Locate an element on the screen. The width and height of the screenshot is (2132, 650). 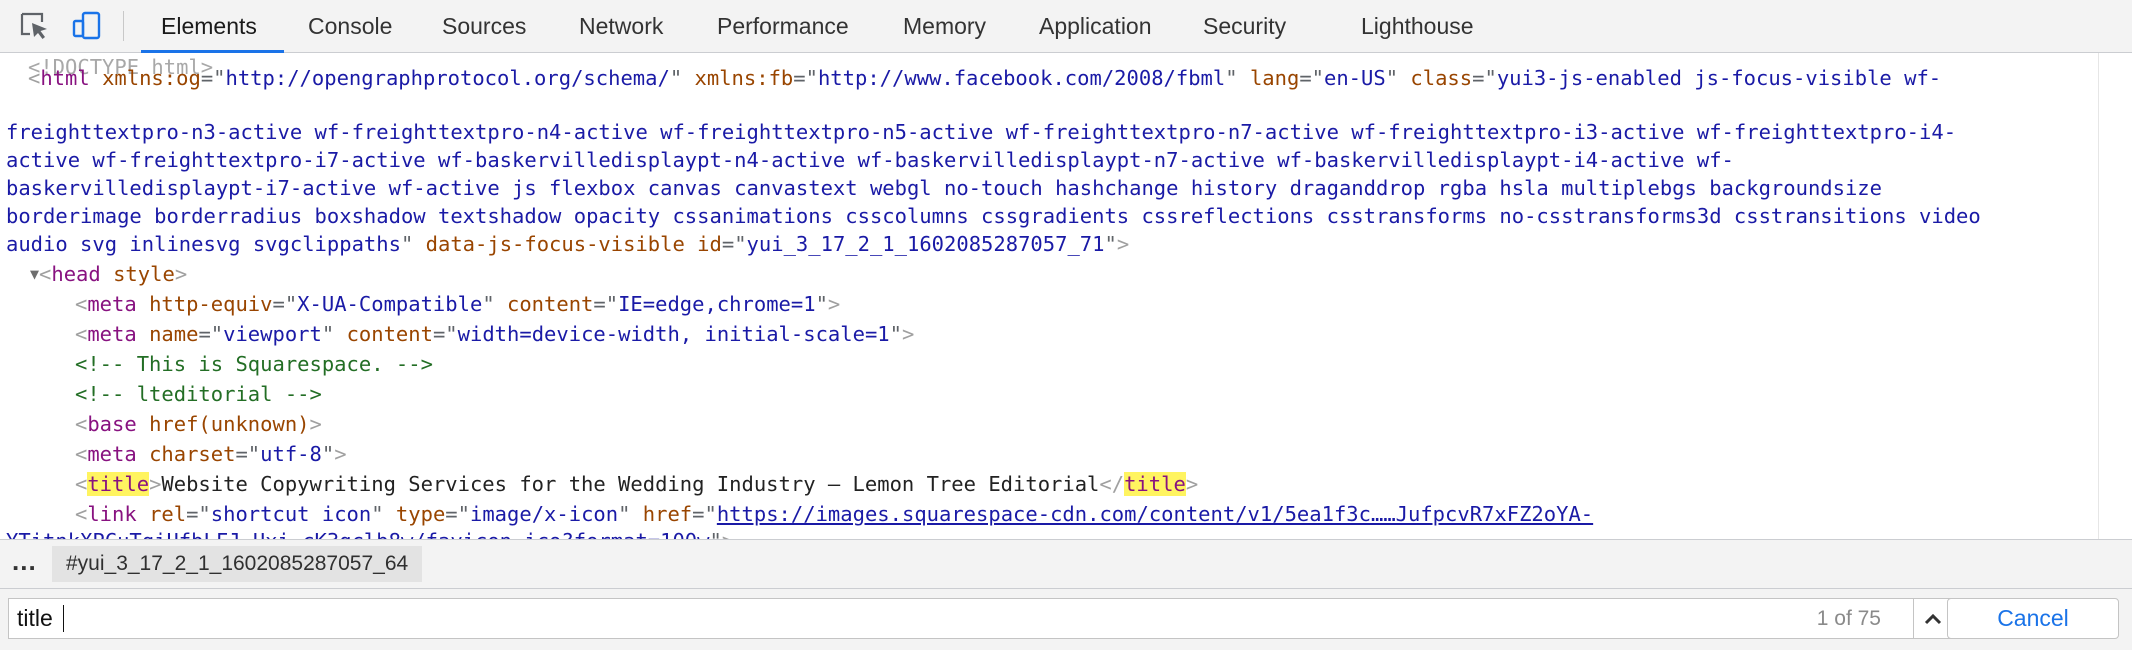
breadcrumb-item: #yui_3_17_2_1_1602085287057_64 is located at coordinates (237, 564).